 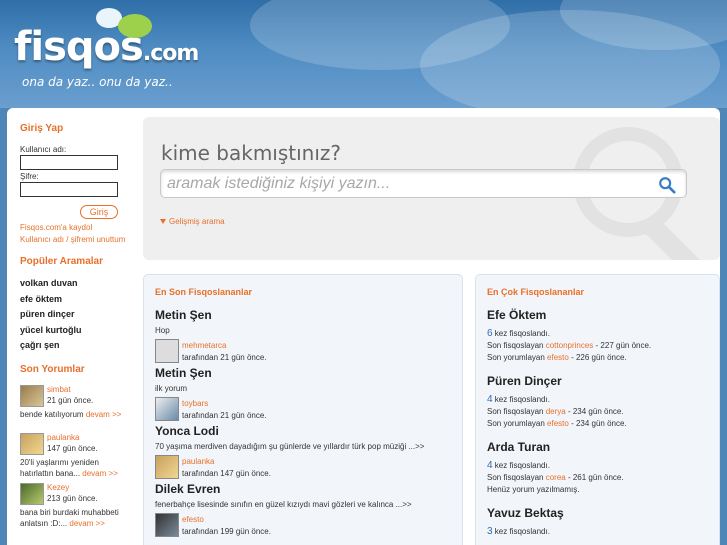 What do you see at coordinates (63, 437) in the screenshot?
I see `comment-user: paulanka` at bounding box center [63, 437].